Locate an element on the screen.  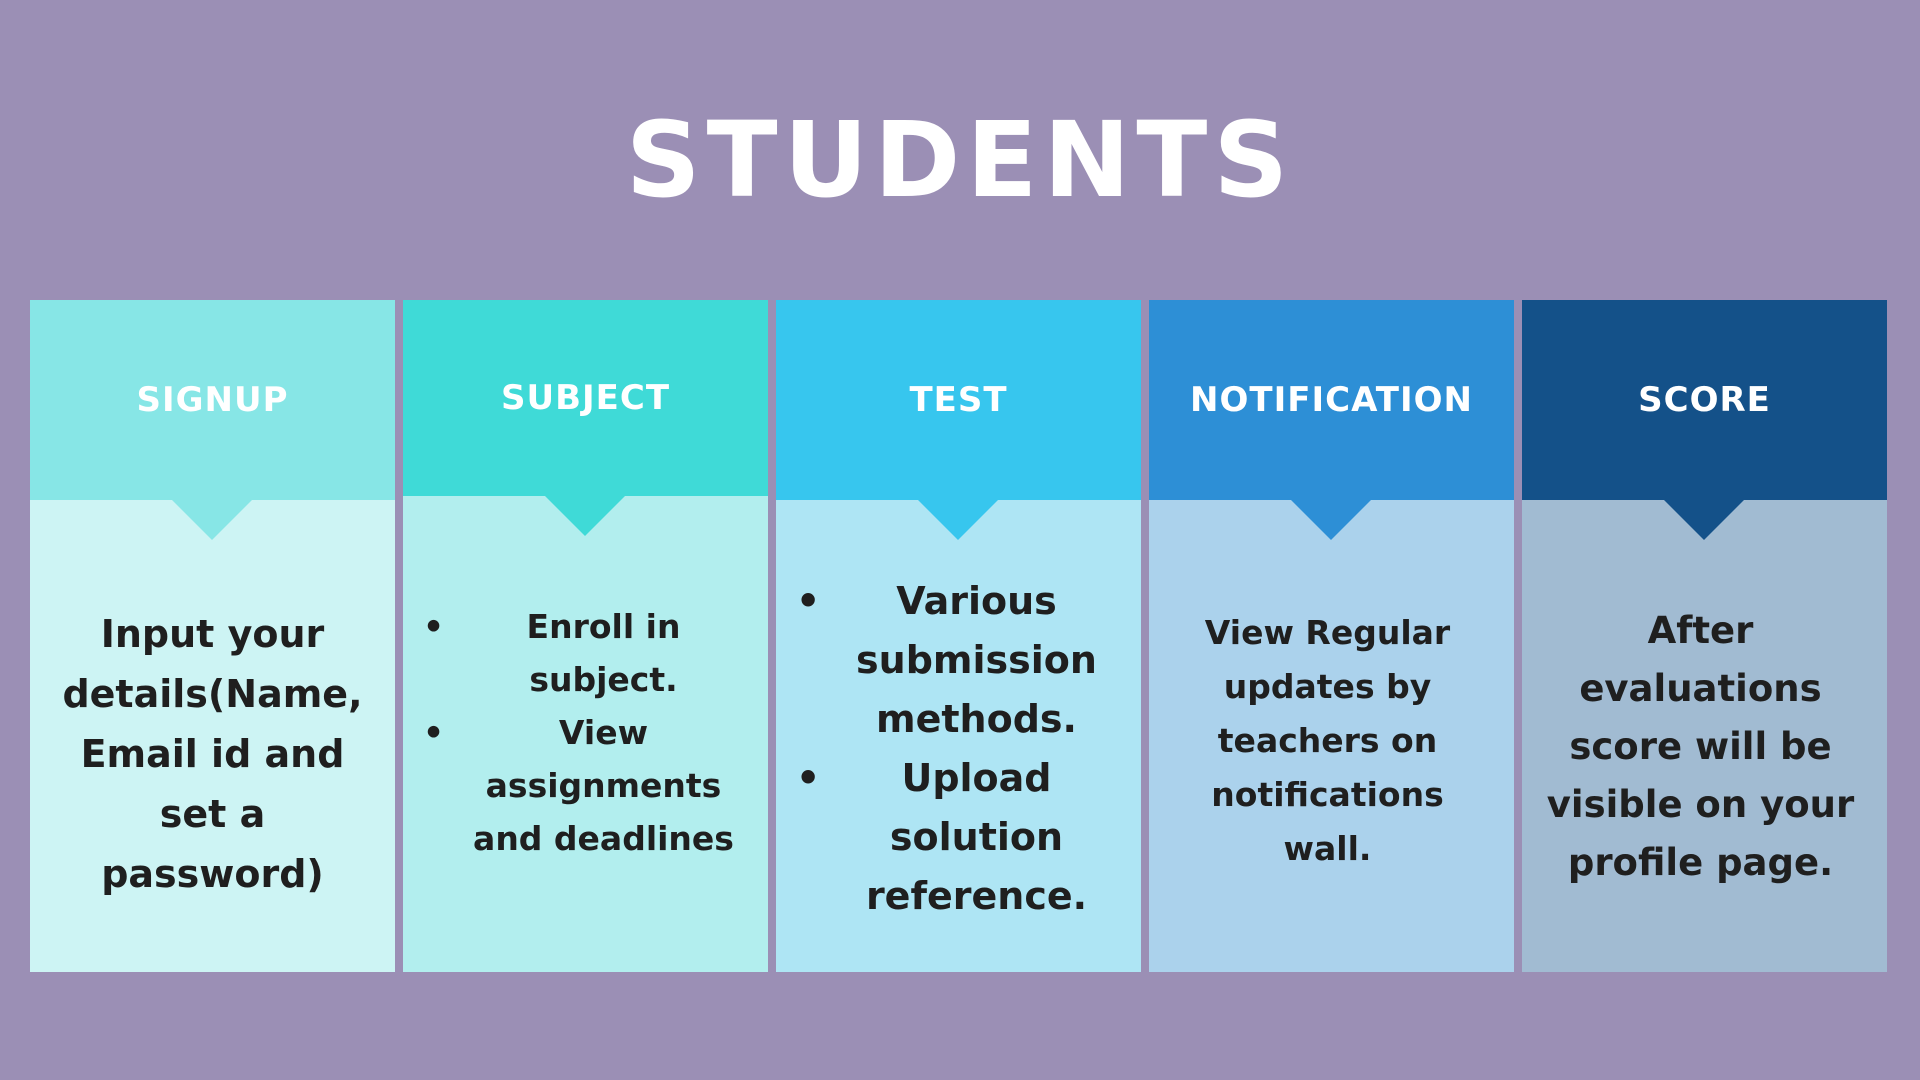
bullet-item: Various submission methods. is located at coordinates (961, 660).